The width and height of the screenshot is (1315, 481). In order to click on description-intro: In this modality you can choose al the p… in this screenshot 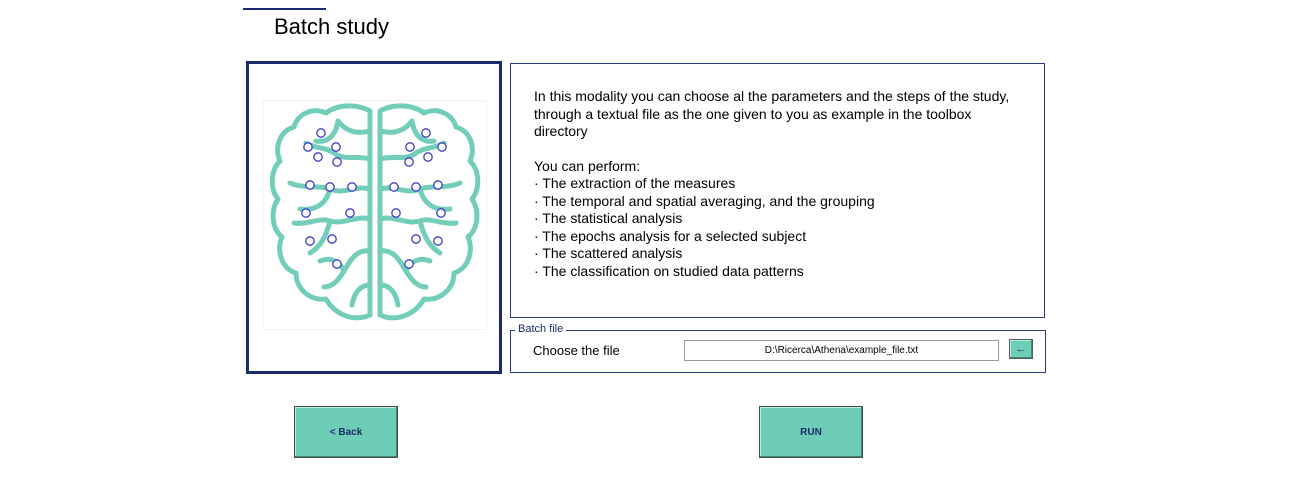, I will do `click(772, 113)`.